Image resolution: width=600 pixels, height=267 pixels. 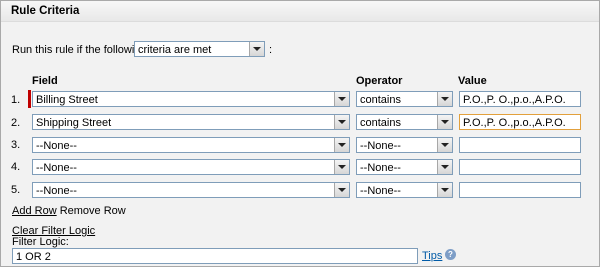 What do you see at coordinates (191, 190) in the screenshot?
I see `field-select-row-5: --None--` at bounding box center [191, 190].